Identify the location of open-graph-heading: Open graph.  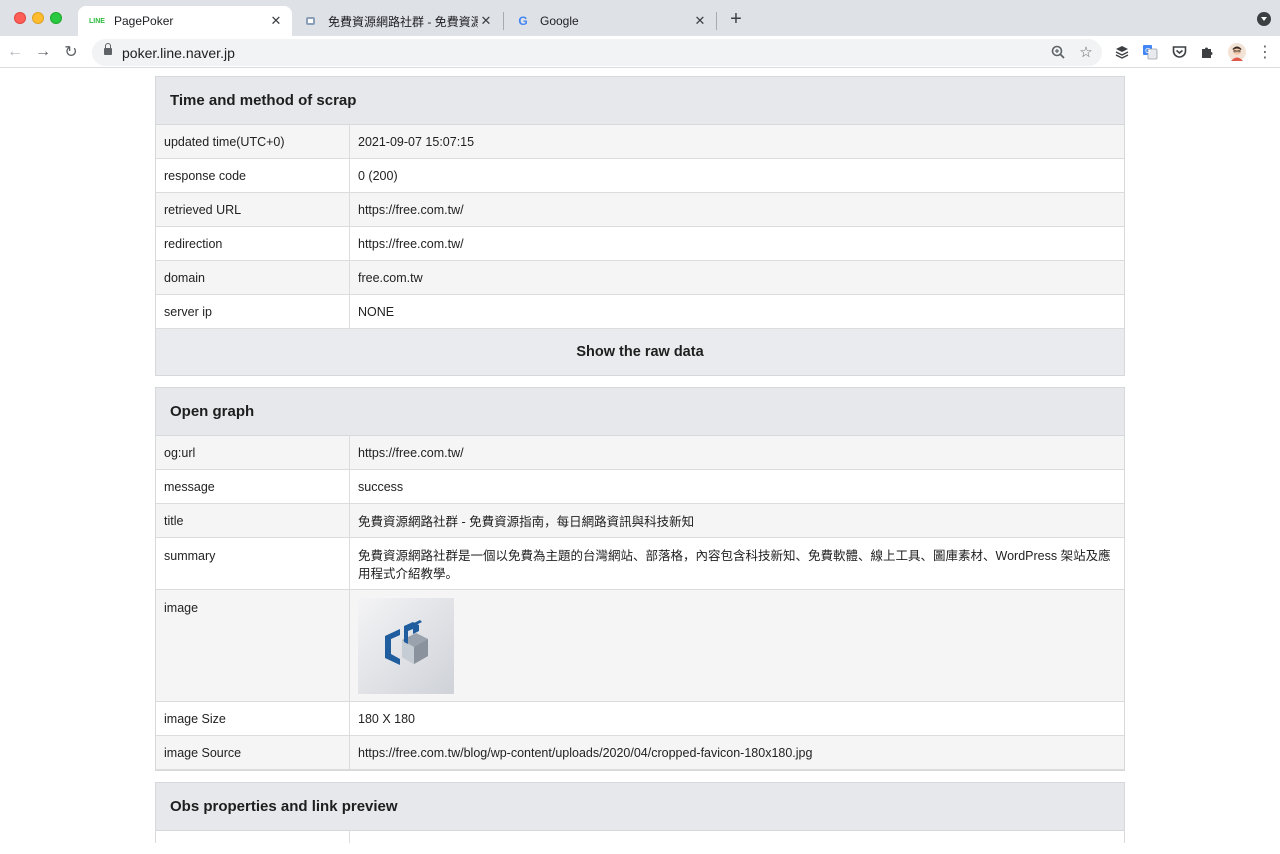
(640, 412).